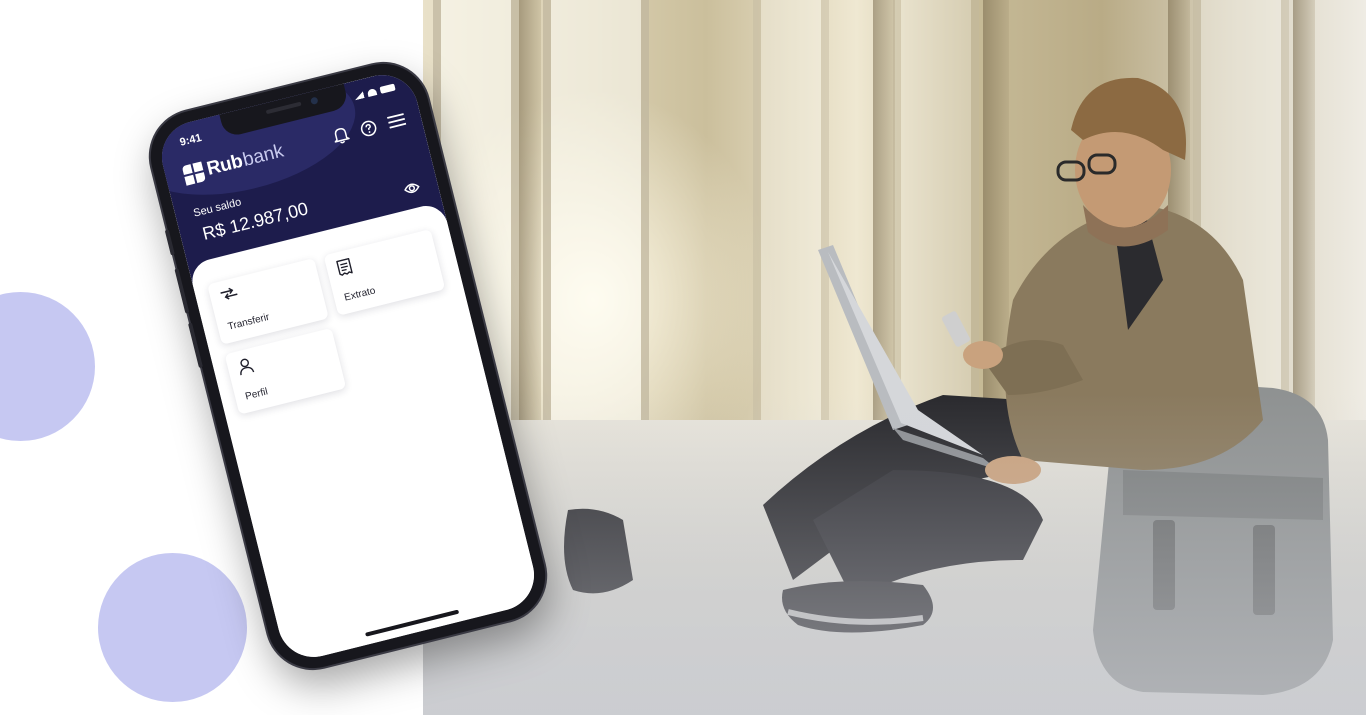 This screenshot has width=1366, height=715. I want to click on action-tile-extrato: Extrato, so click(384, 272).